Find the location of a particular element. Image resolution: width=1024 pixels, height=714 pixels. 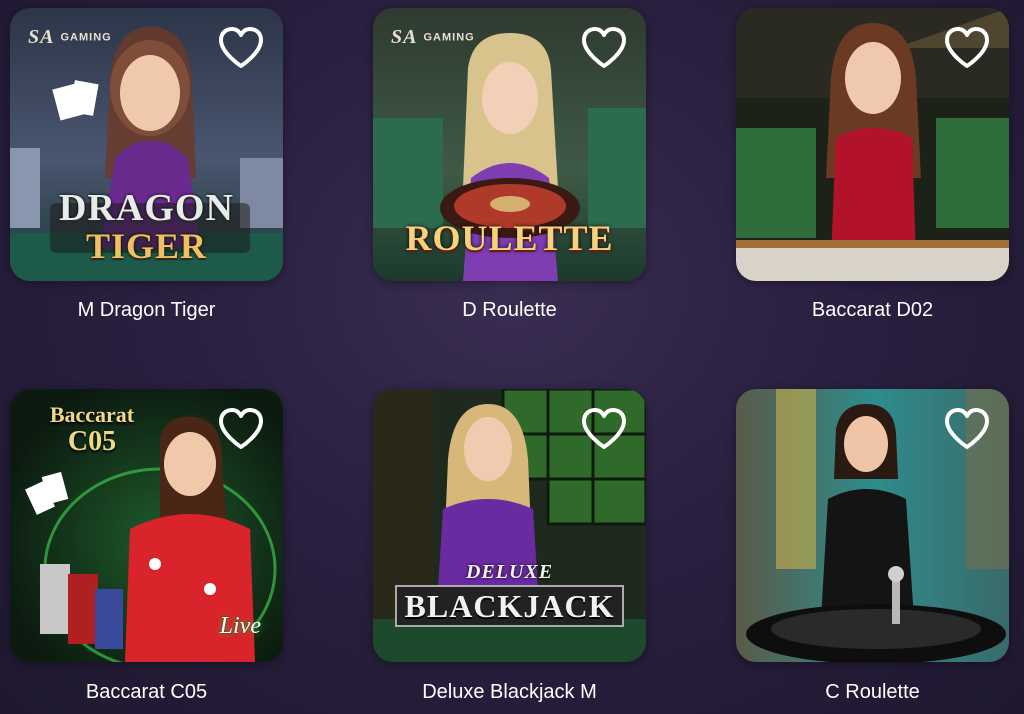

game-card-c-roulette: C Roulette is located at coordinates (872, 546).